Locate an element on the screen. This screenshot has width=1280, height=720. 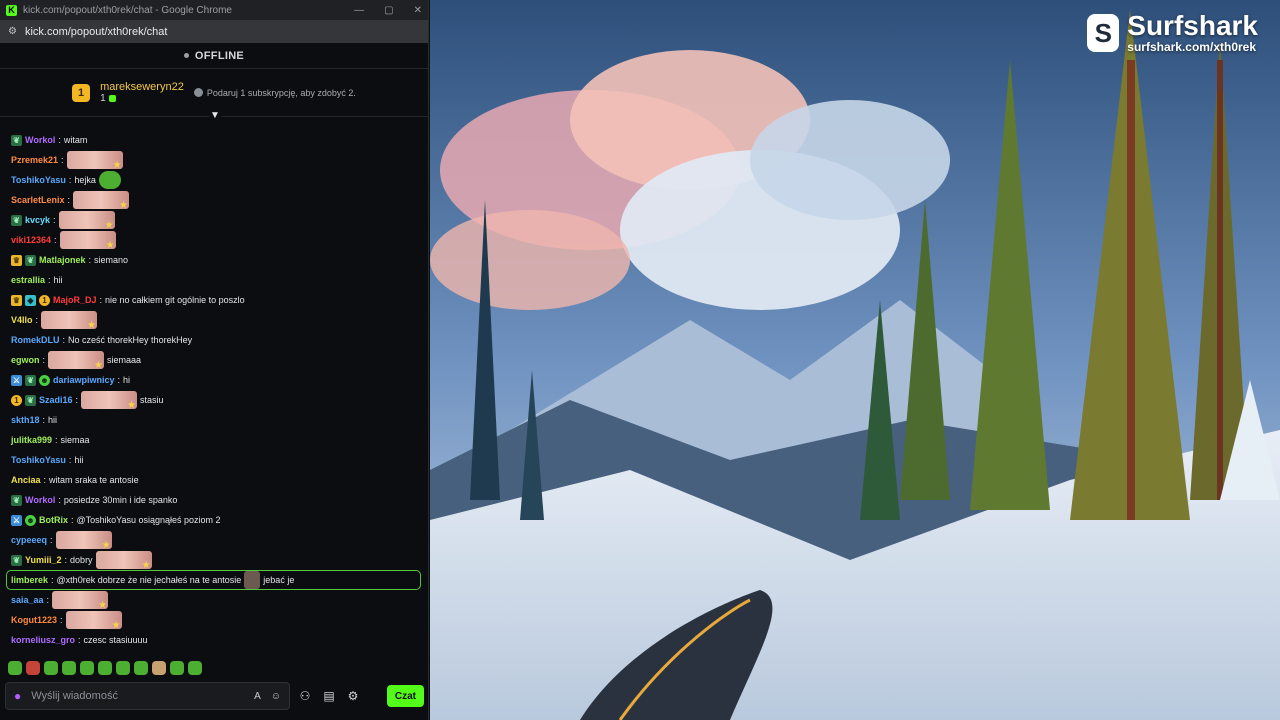
send-chat-button: Czat is located at coordinates (405, 696).